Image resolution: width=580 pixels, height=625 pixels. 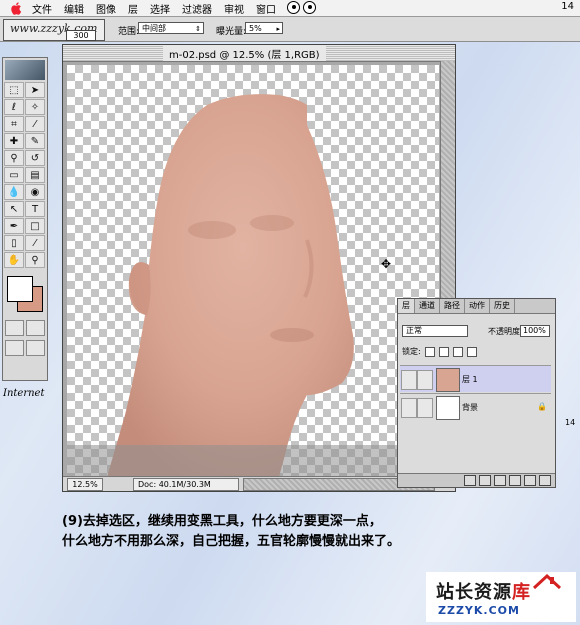 I want to click on healing-brush-tool-icon: ✚, so click(x=14, y=141).